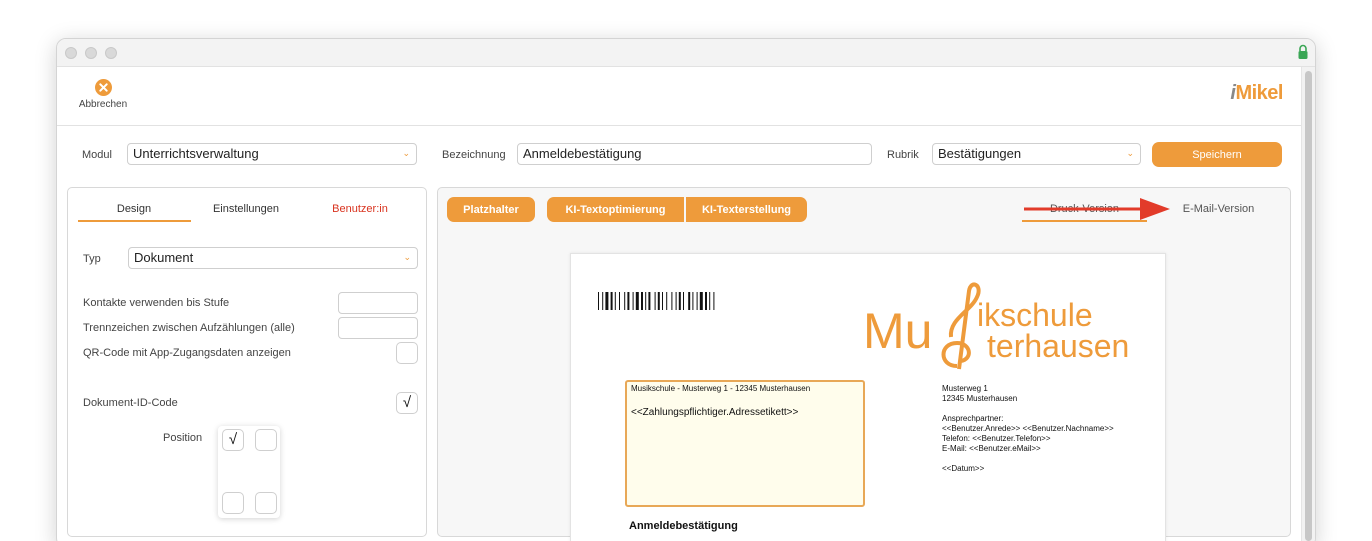 This screenshot has height=541, width=1372. I want to click on kontakte-input, so click(378, 303).